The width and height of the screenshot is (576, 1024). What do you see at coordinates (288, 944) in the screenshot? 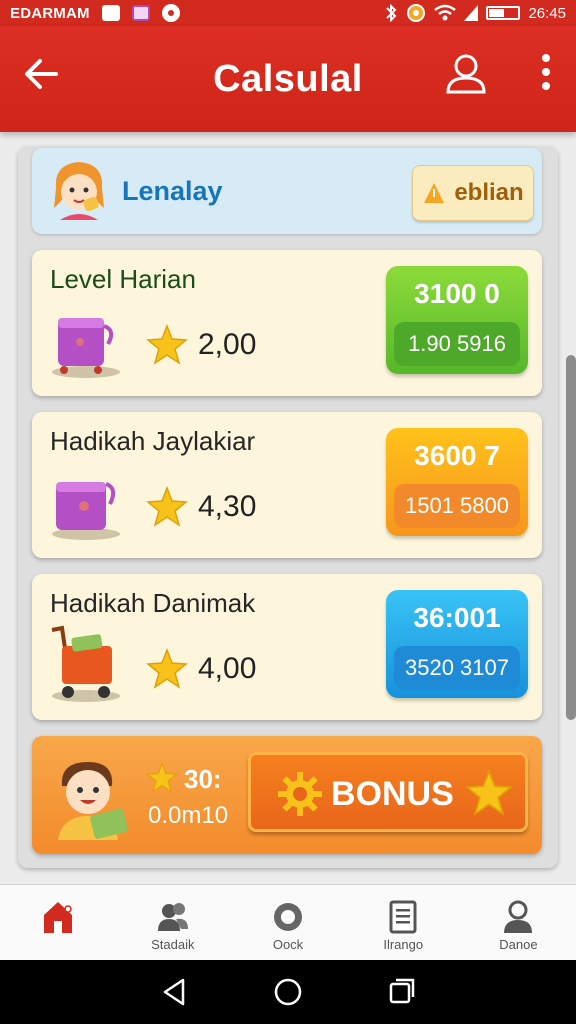
I see `nav-label: Oock` at bounding box center [288, 944].